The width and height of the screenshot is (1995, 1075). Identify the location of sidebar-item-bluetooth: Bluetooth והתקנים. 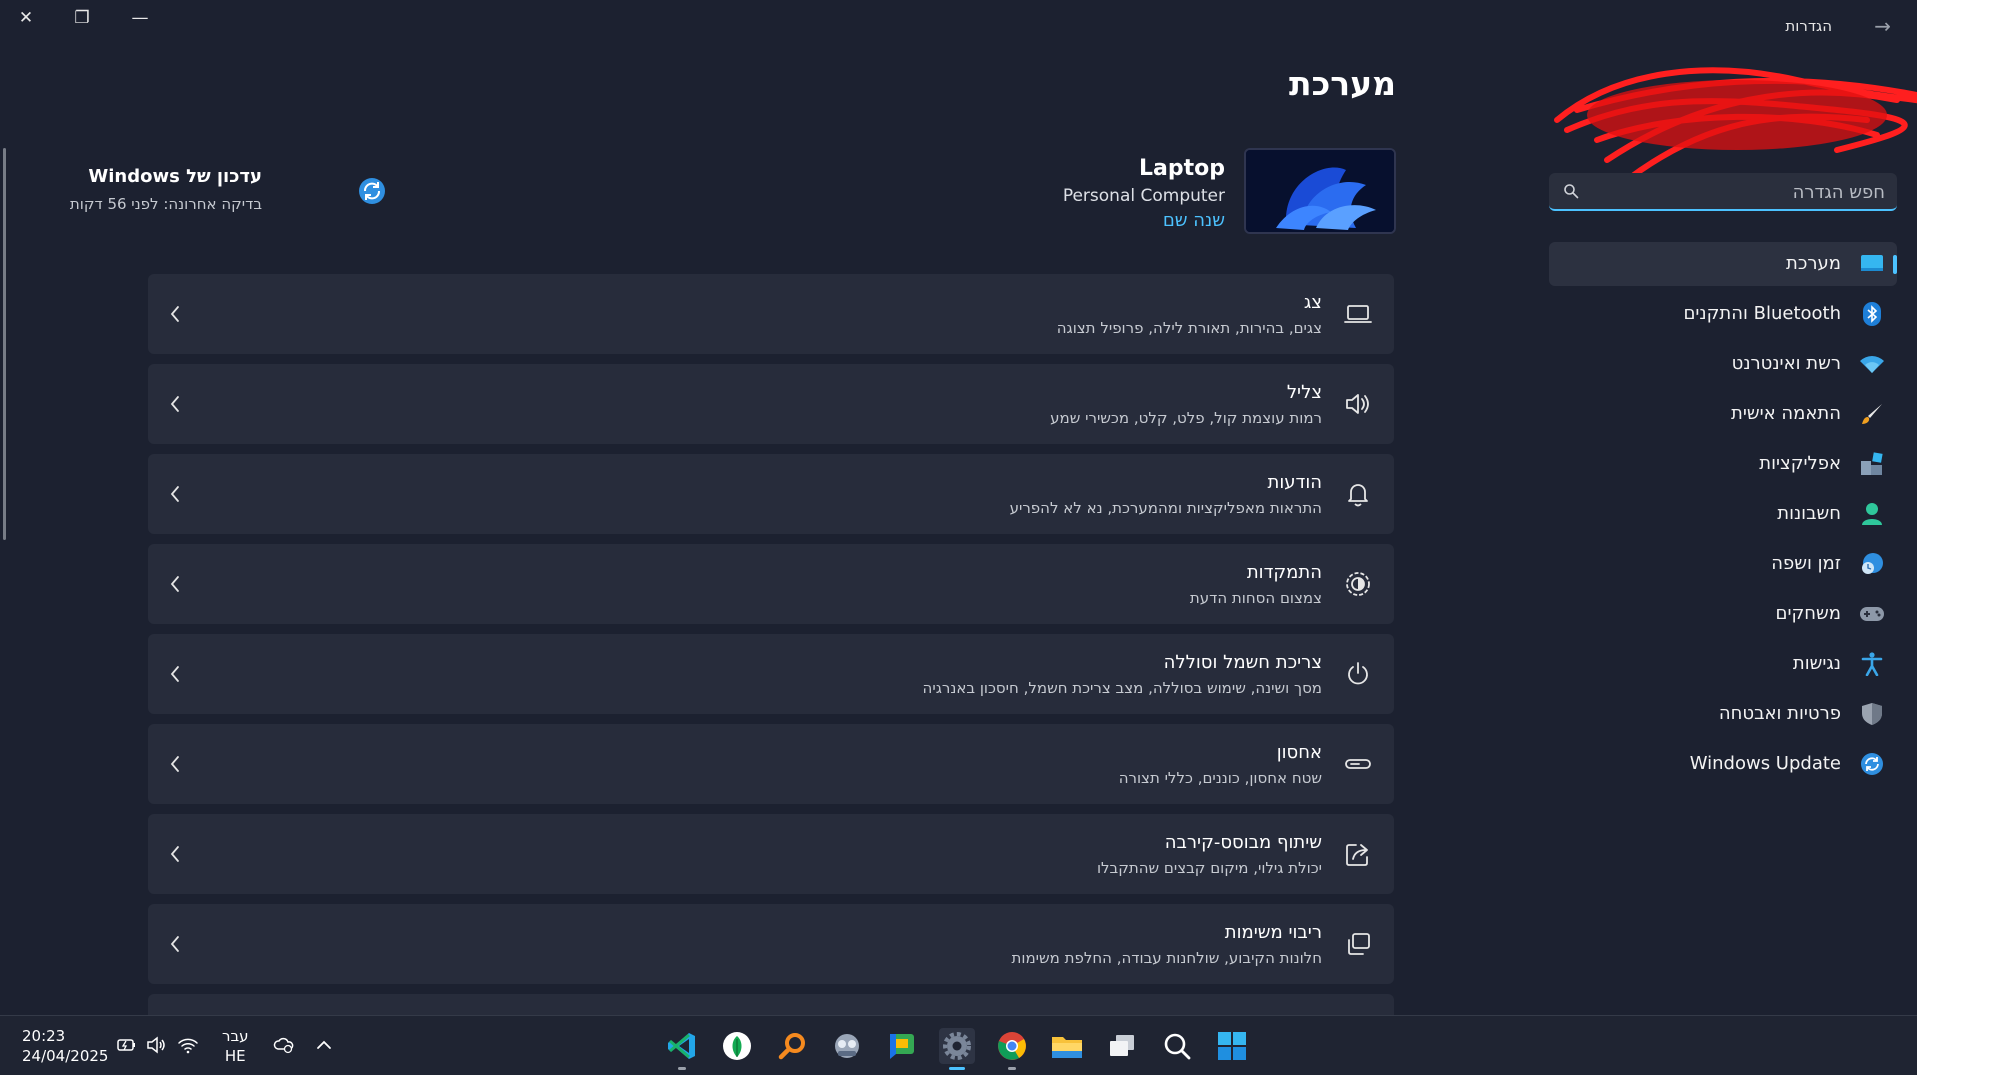
(1723, 314).